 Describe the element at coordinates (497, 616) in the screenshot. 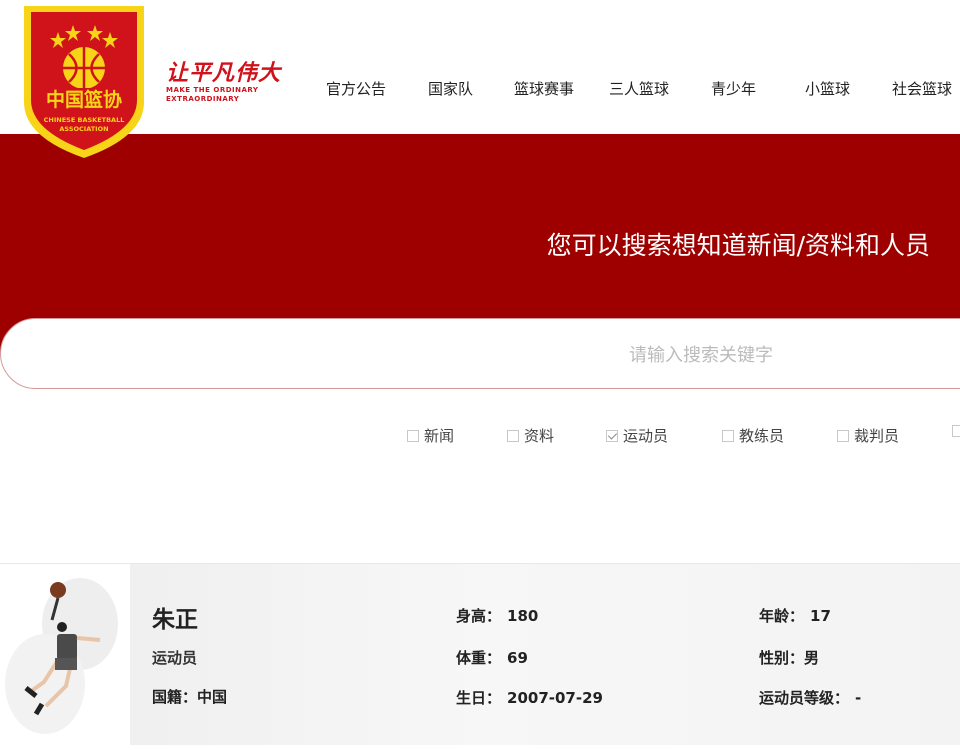

I see `height-field: 身高： 180` at that location.